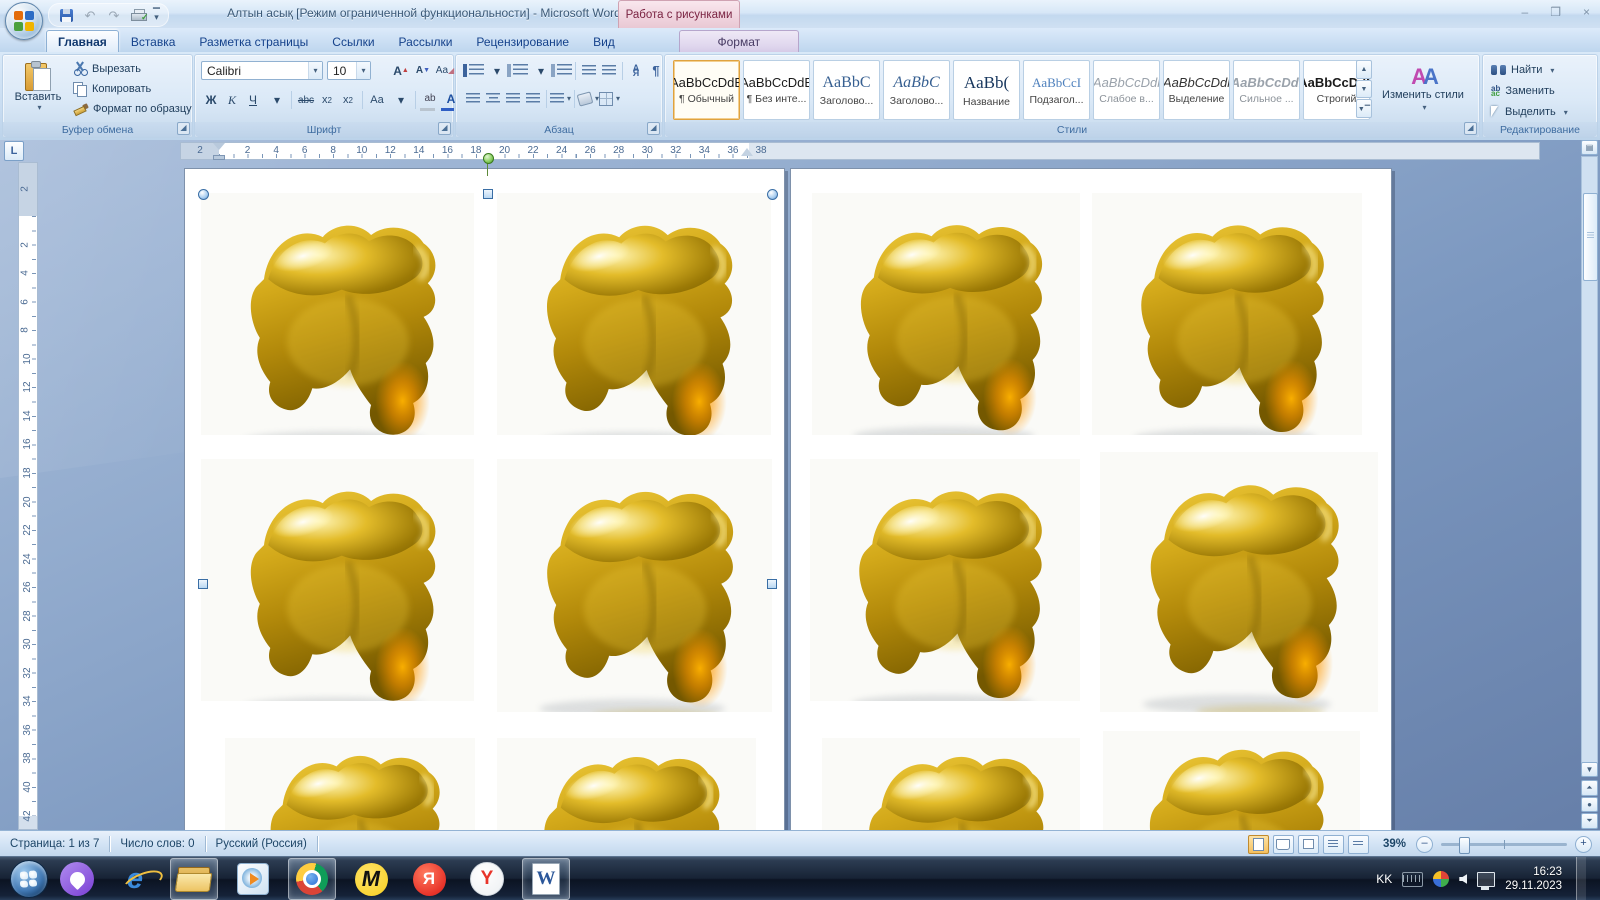 The width and height of the screenshot is (1600, 900). What do you see at coordinates (522, 41) in the screenshot?
I see `ribbon-tab: Рецензирование` at bounding box center [522, 41].